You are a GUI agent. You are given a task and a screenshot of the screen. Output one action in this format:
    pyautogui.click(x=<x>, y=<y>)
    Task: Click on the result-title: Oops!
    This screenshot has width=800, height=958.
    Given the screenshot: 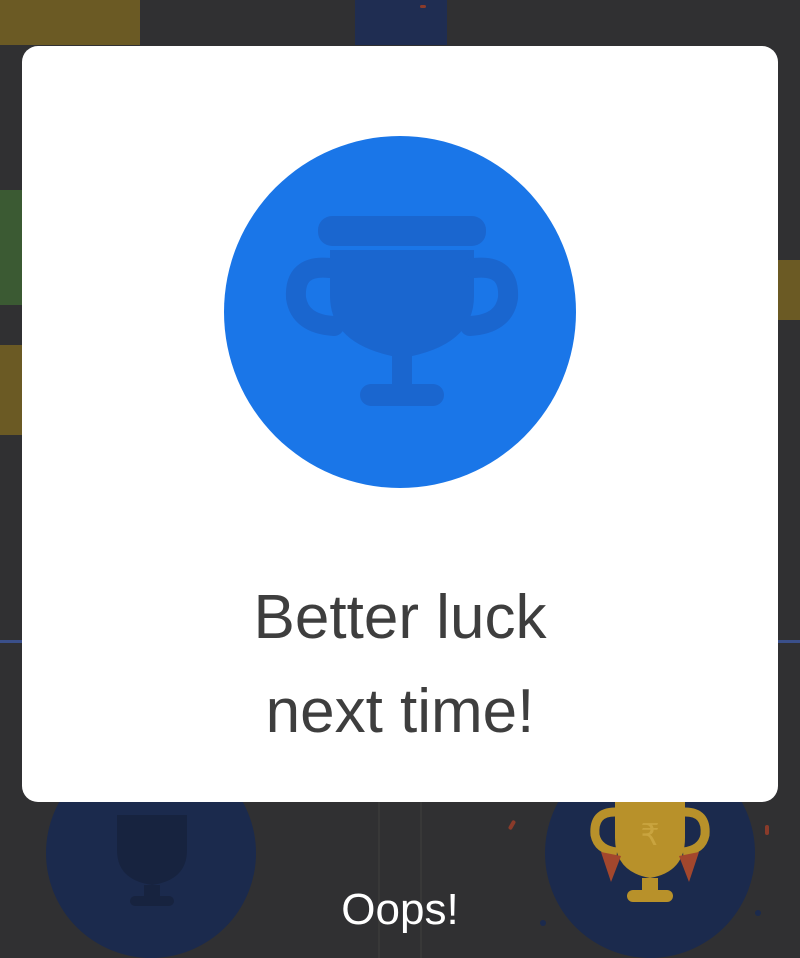 What is the action you would take?
    pyautogui.click(x=400, y=909)
    